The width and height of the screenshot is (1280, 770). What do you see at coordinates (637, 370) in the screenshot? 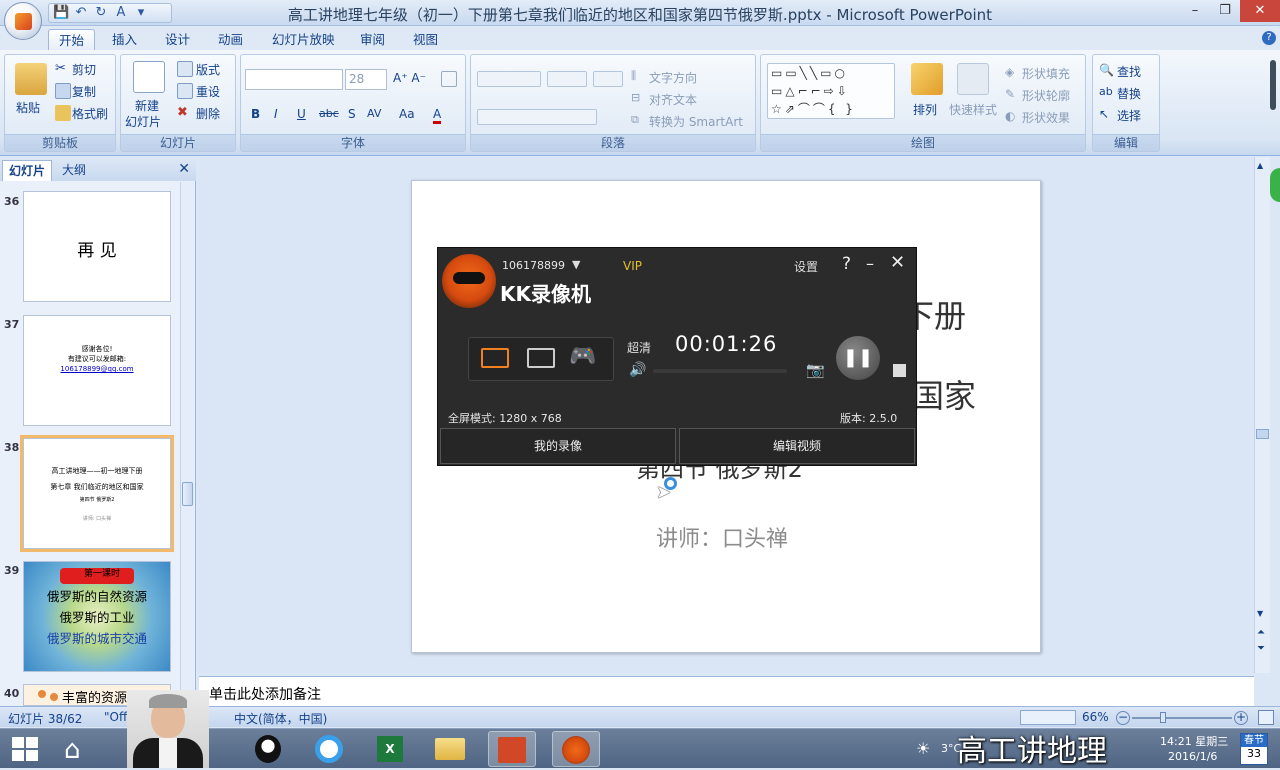
I see `kk-volume-icon: 🔊` at bounding box center [637, 370].